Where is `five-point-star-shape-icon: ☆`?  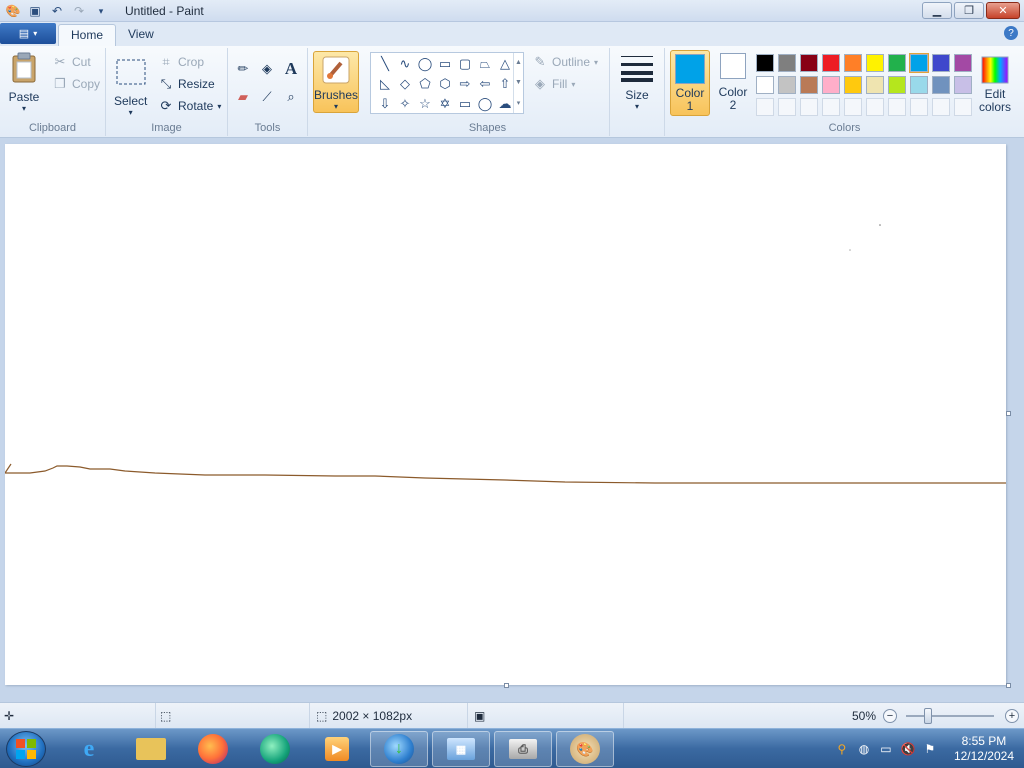 five-point-star-shape-icon: ☆ is located at coordinates (425, 104).